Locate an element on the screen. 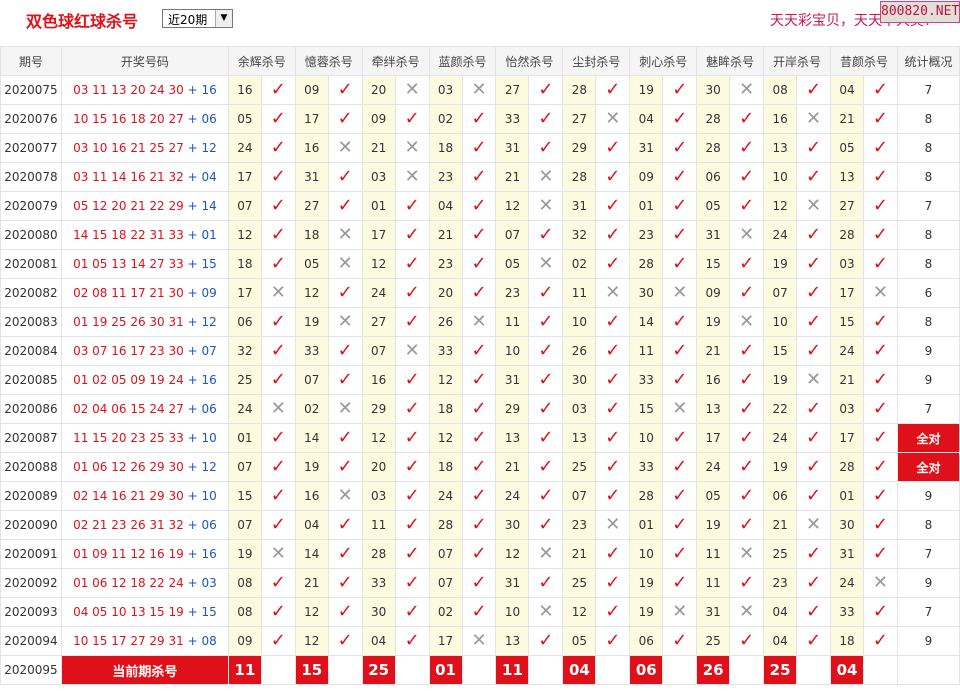  current-kill-spacer is located at coordinates (814, 670).